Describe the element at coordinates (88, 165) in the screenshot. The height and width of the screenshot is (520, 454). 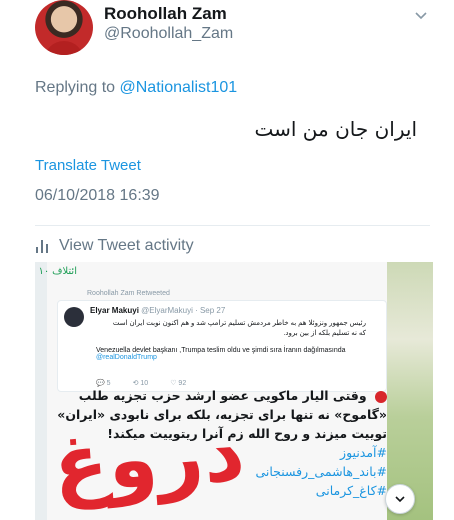
I see `translate-tweet-link: Translate Tweet` at that location.